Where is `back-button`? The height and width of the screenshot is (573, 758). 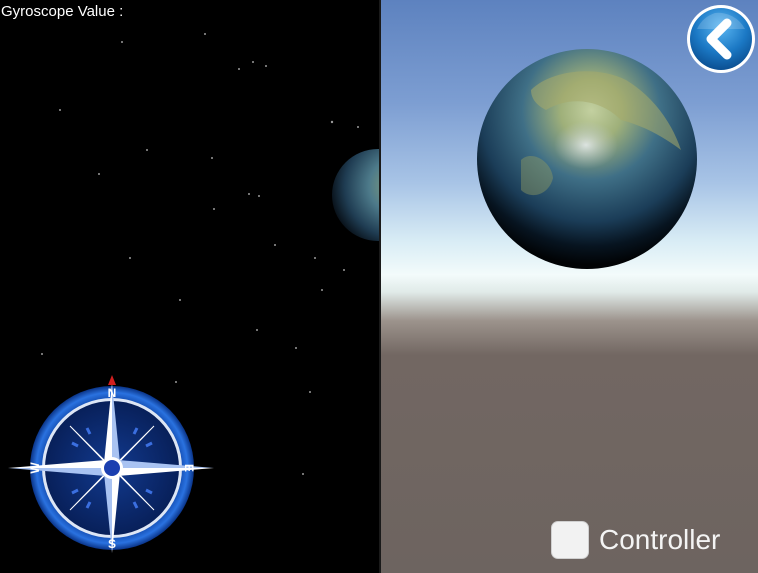
back-button is located at coordinates (721, 39).